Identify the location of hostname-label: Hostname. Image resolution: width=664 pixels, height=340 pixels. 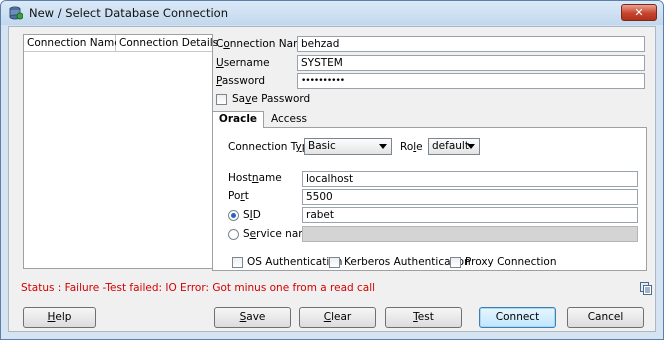
(255, 178).